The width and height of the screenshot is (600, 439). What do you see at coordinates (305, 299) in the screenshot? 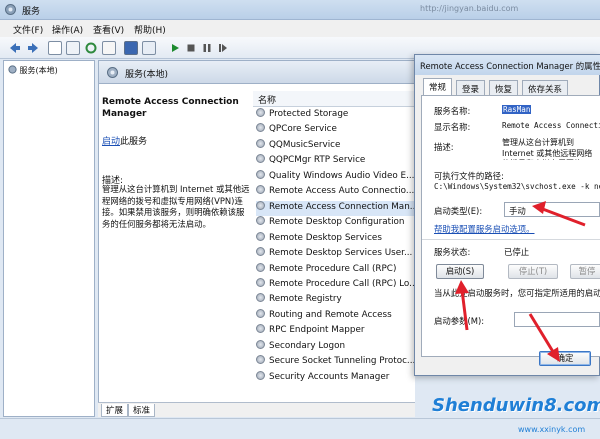
I see `service-list-label: Remote Registry` at bounding box center [305, 299].